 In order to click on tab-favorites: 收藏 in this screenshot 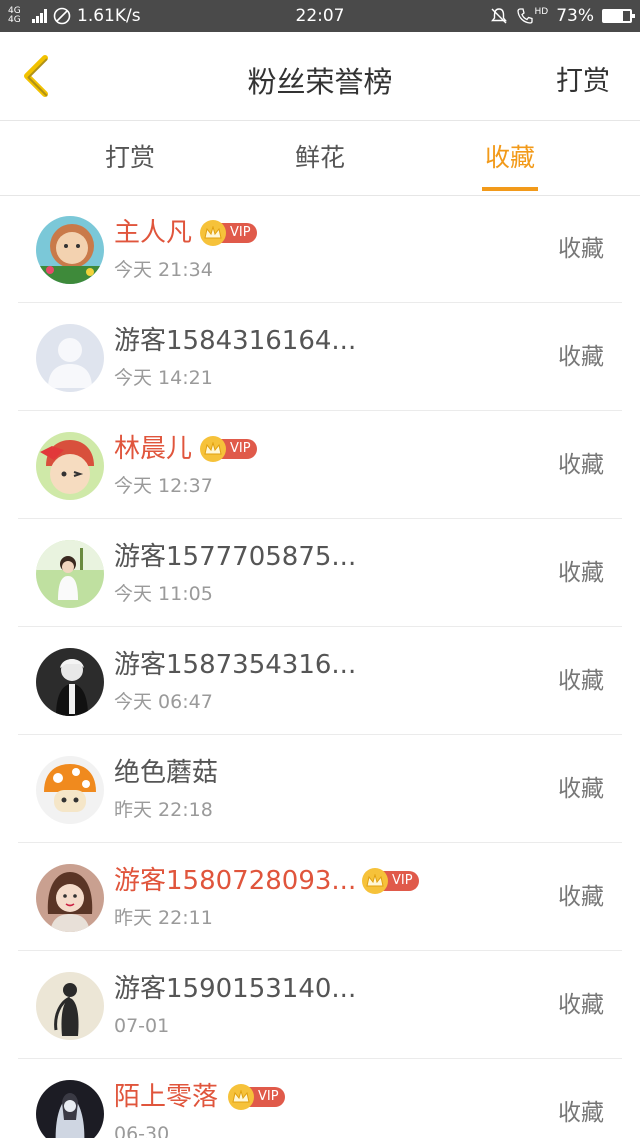, I will do `click(510, 158)`.